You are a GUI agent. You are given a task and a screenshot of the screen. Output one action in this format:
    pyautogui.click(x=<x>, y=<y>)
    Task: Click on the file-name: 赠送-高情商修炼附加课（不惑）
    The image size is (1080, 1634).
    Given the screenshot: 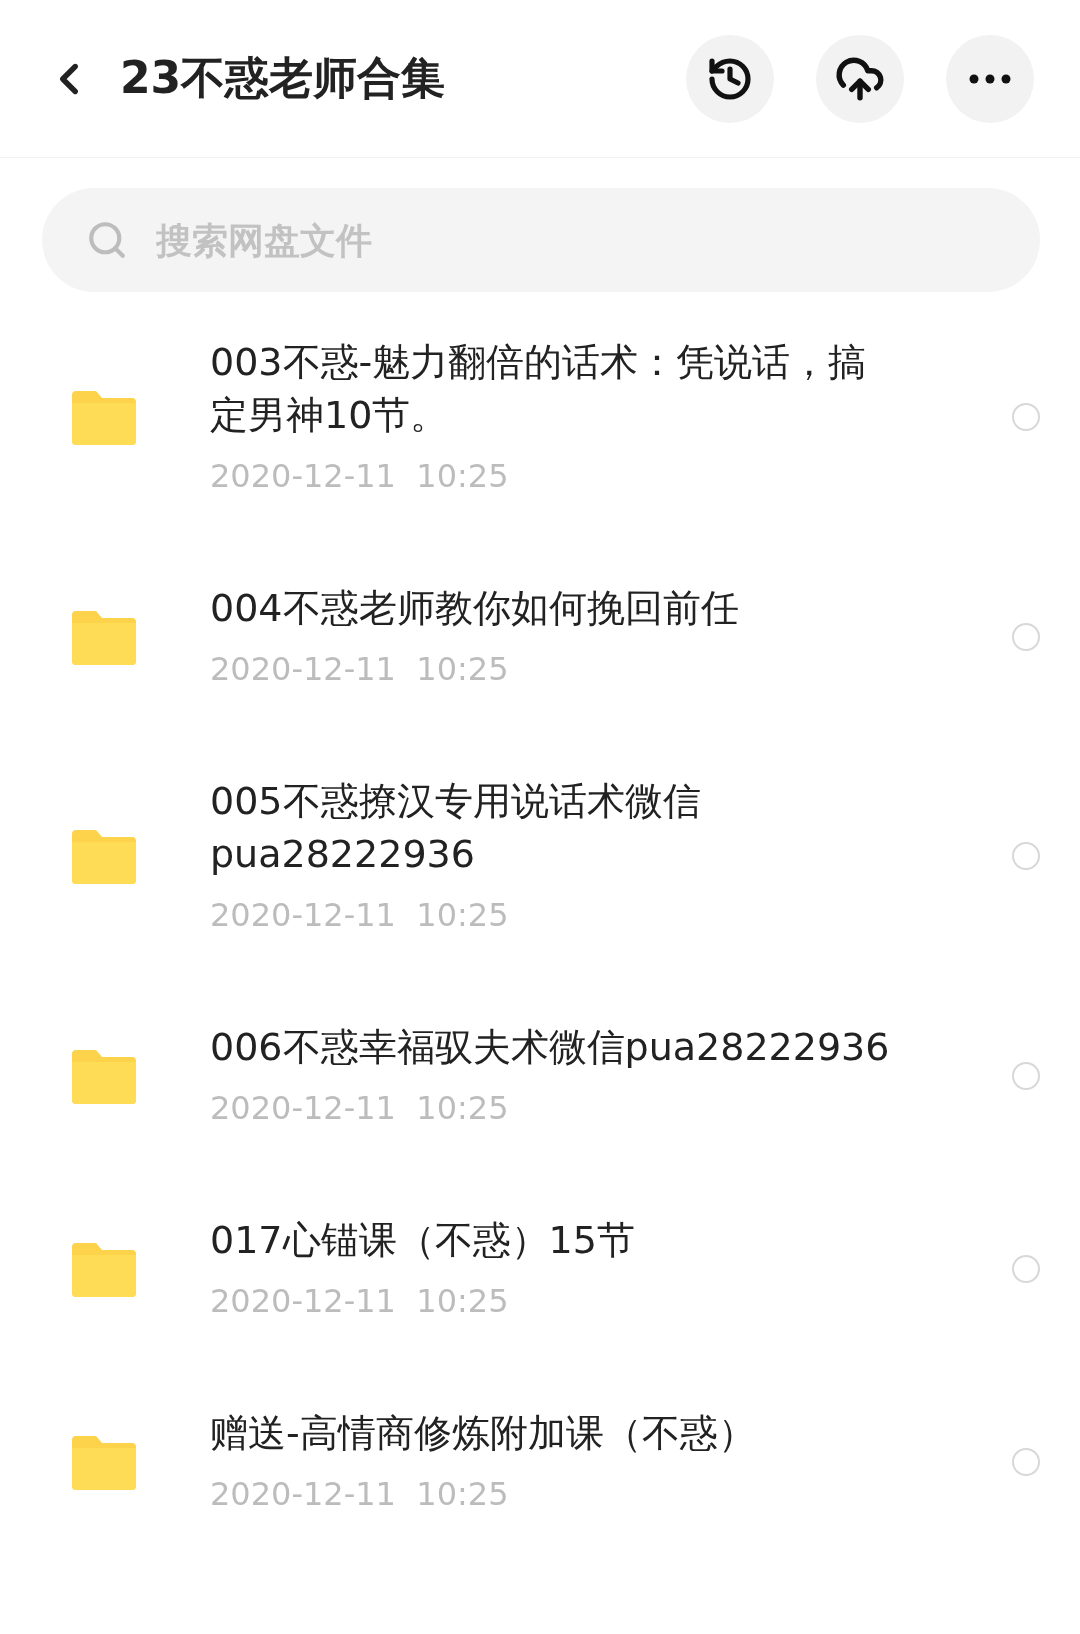 What is the action you would take?
    pyautogui.click(x=552, y=1433)
    